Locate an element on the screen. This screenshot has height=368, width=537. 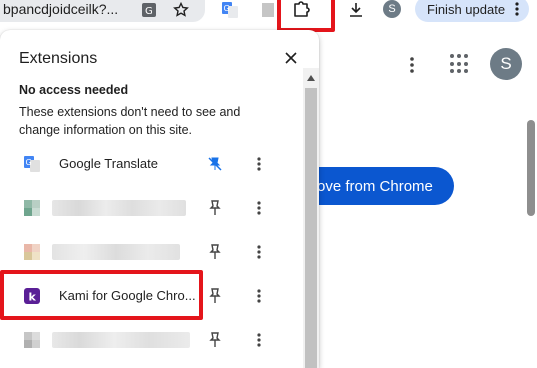
extension-row: G Google Translate is located at coordinates (150, 164).